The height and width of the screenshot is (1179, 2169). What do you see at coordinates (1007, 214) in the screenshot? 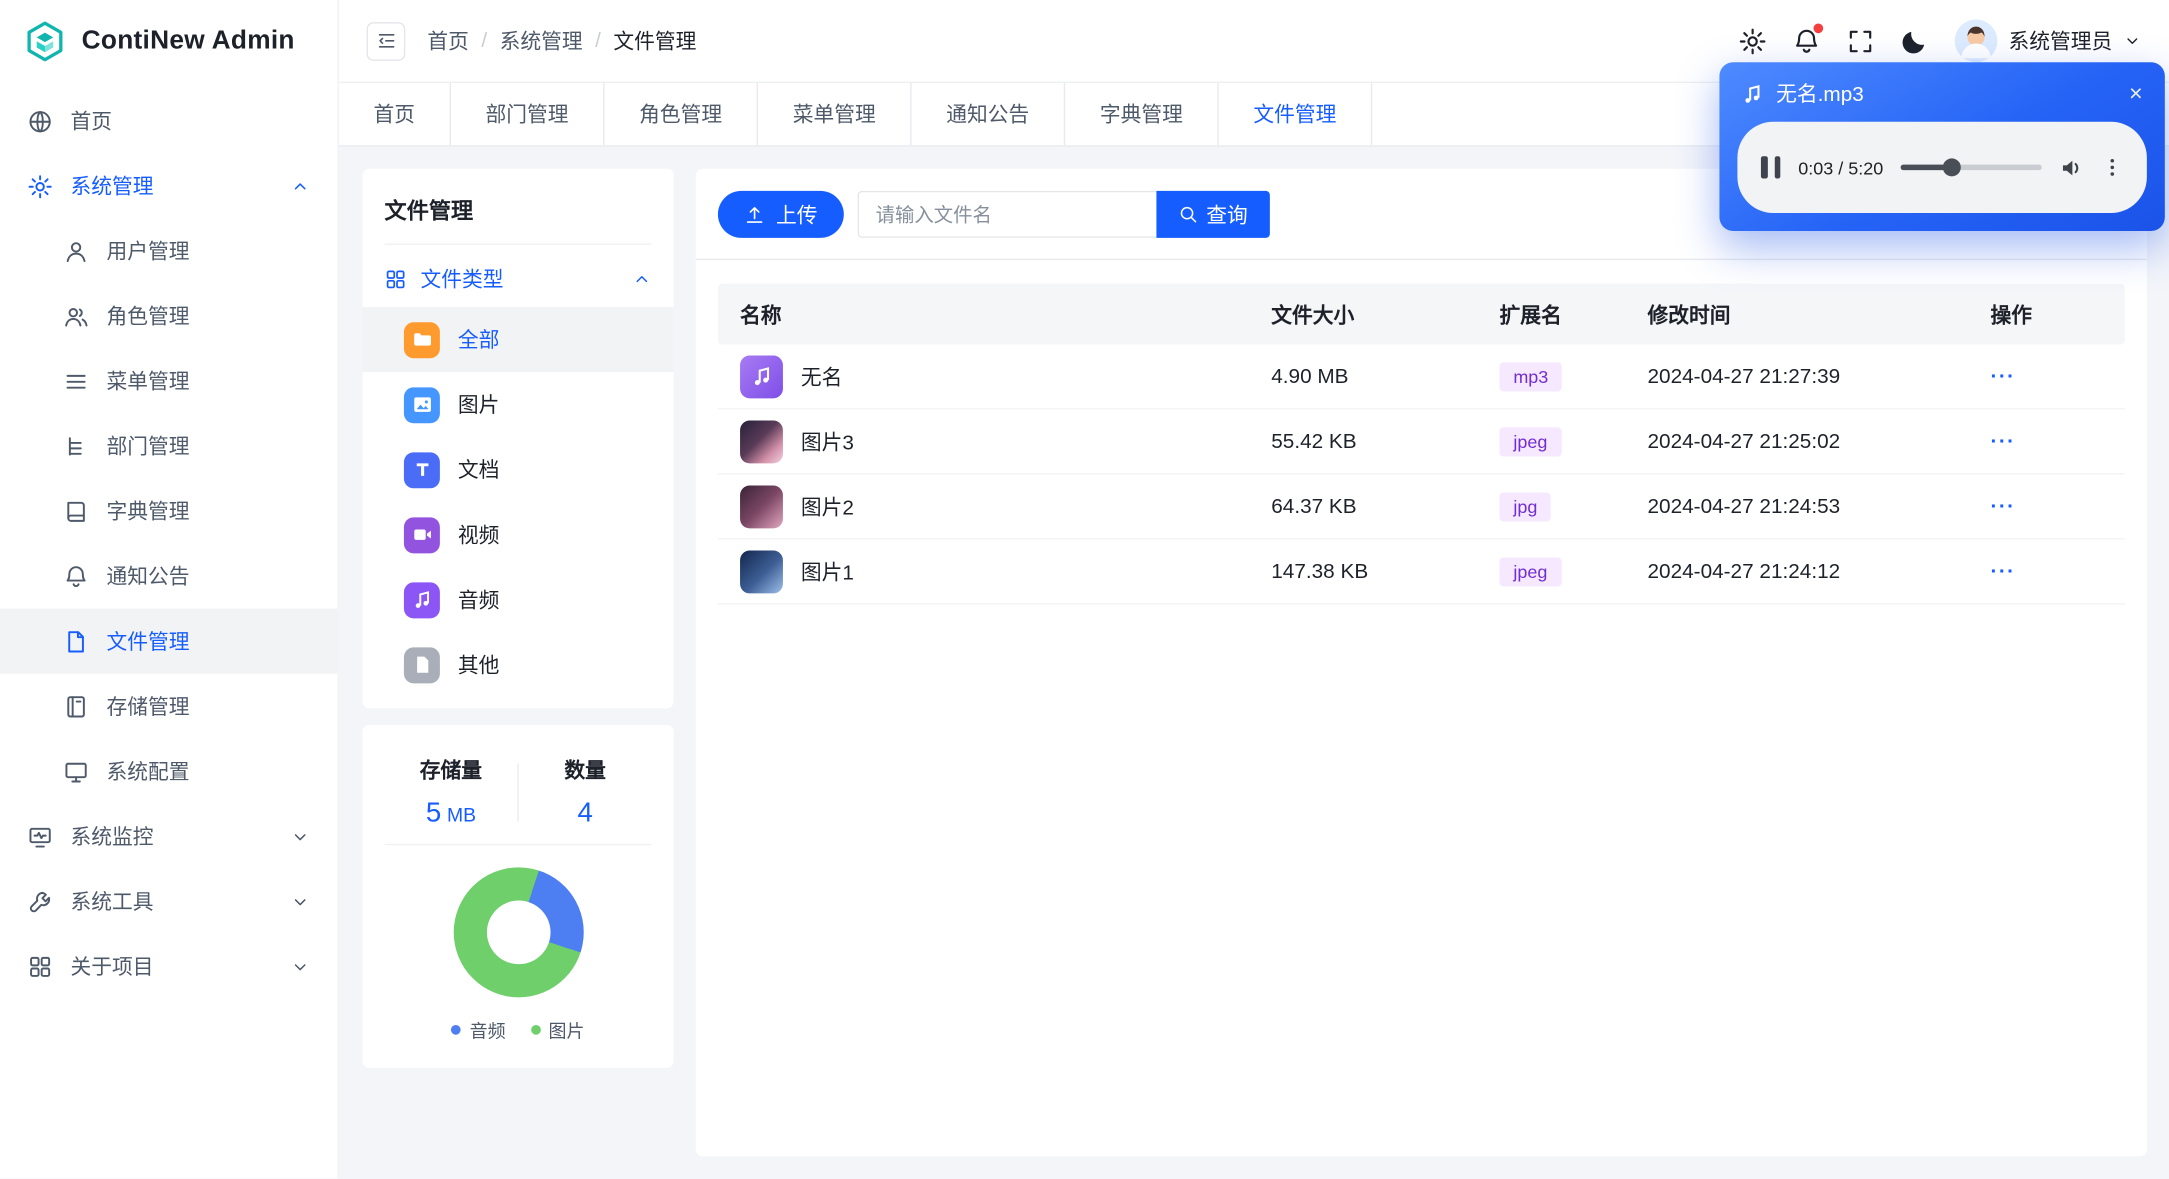
I see `search-input` at bounding box center [1007, 214].